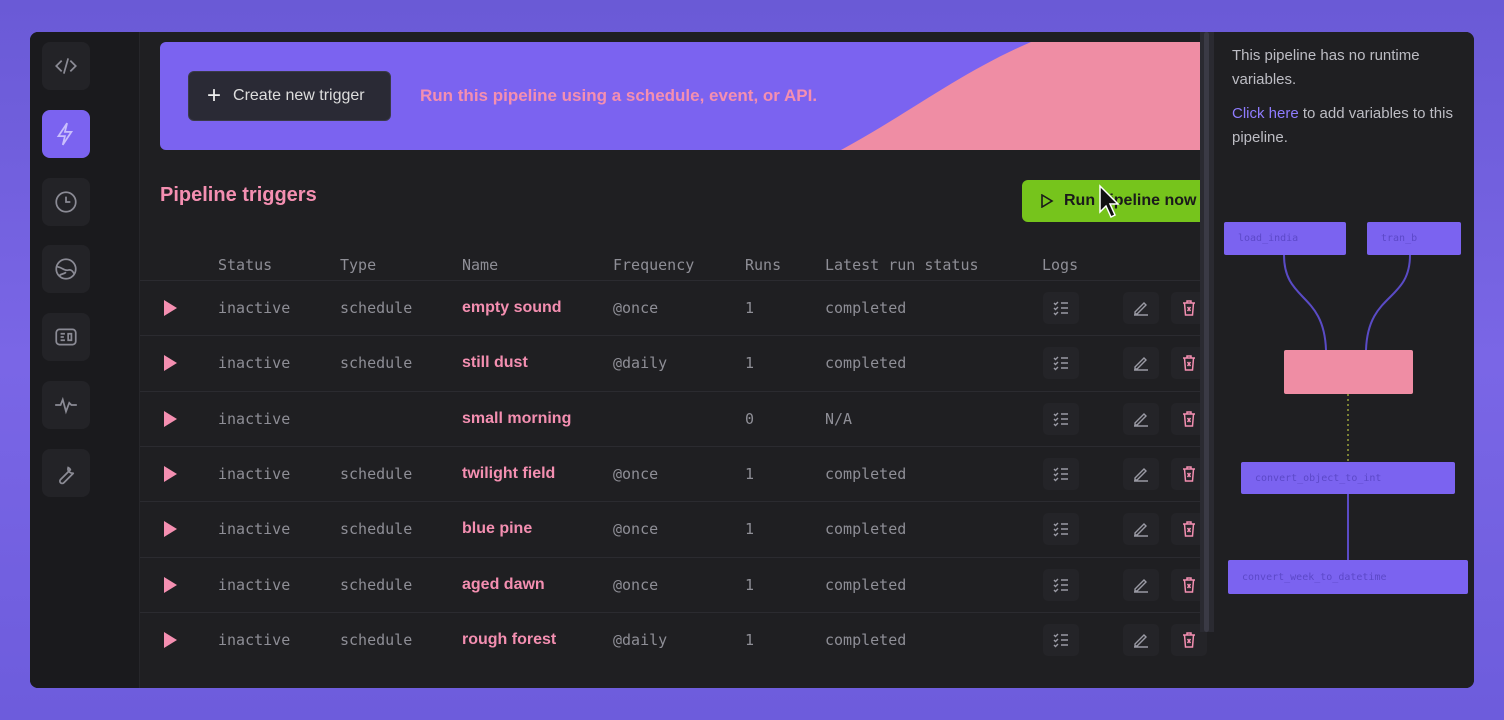  Describe the element at coordinates (497, 529) in the screenshot. I see `name-link: blue pine` at that location.